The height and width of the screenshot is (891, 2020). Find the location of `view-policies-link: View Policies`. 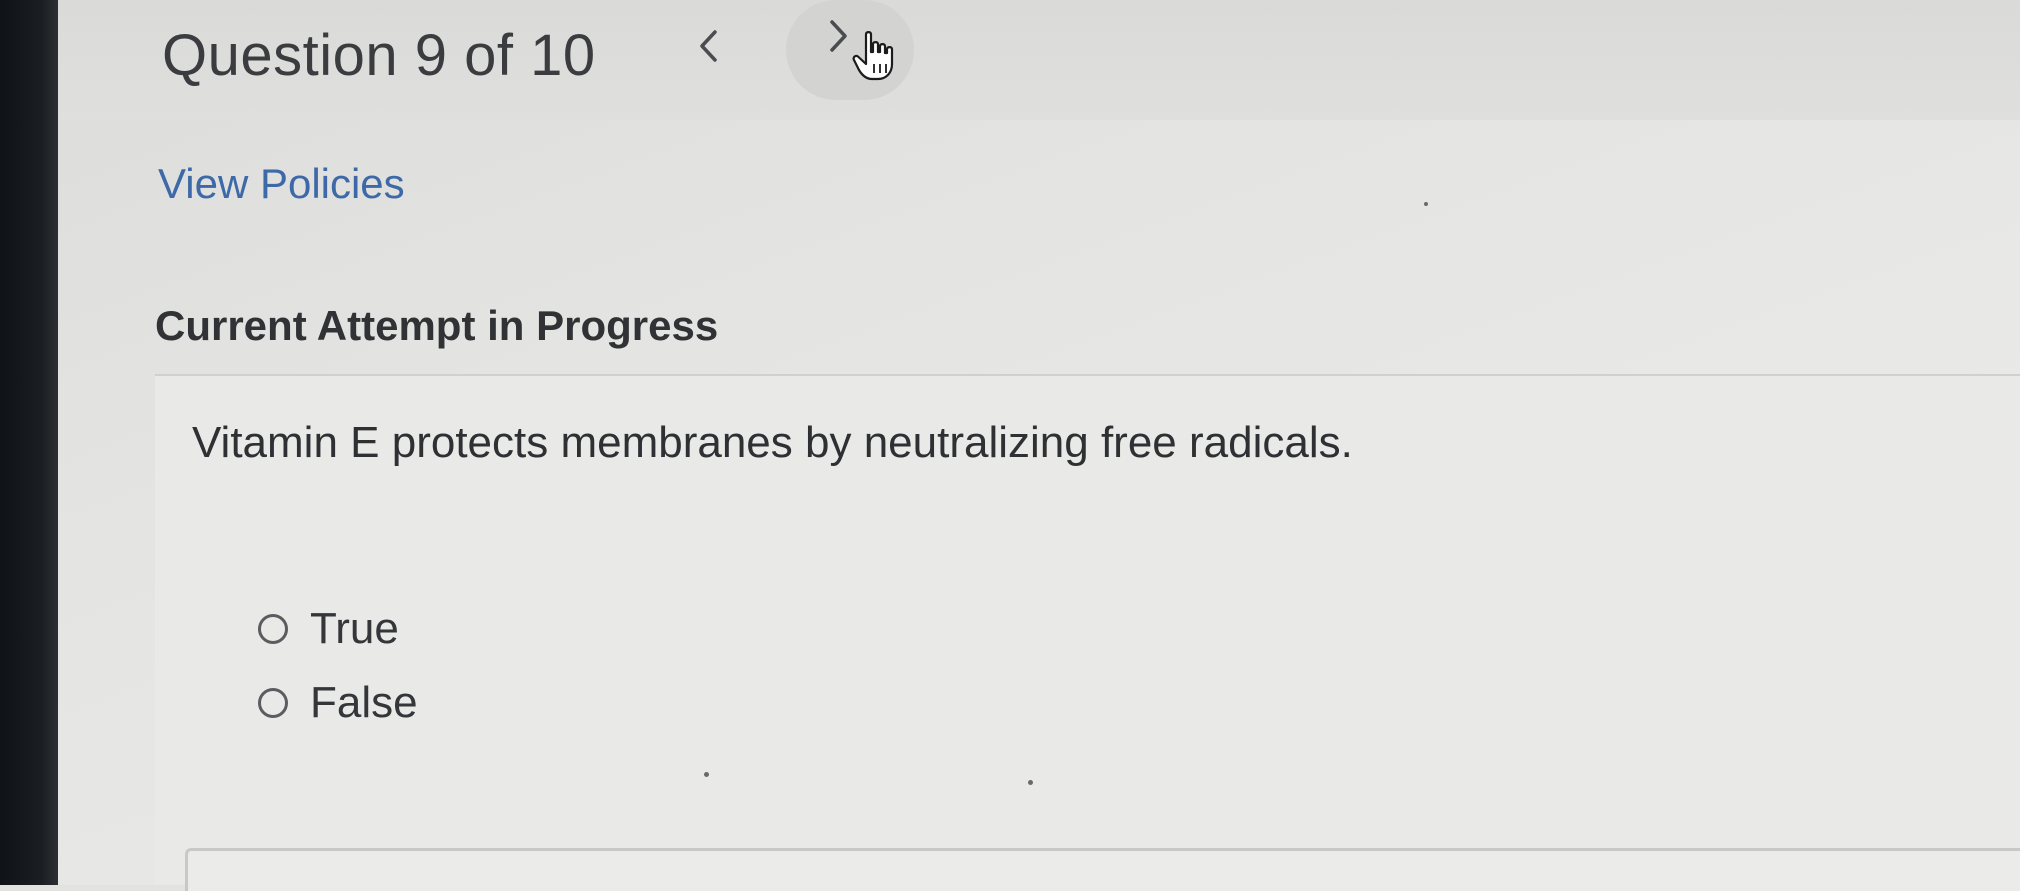

view-policies-link: View Policies is located at coordinates (281, 184).